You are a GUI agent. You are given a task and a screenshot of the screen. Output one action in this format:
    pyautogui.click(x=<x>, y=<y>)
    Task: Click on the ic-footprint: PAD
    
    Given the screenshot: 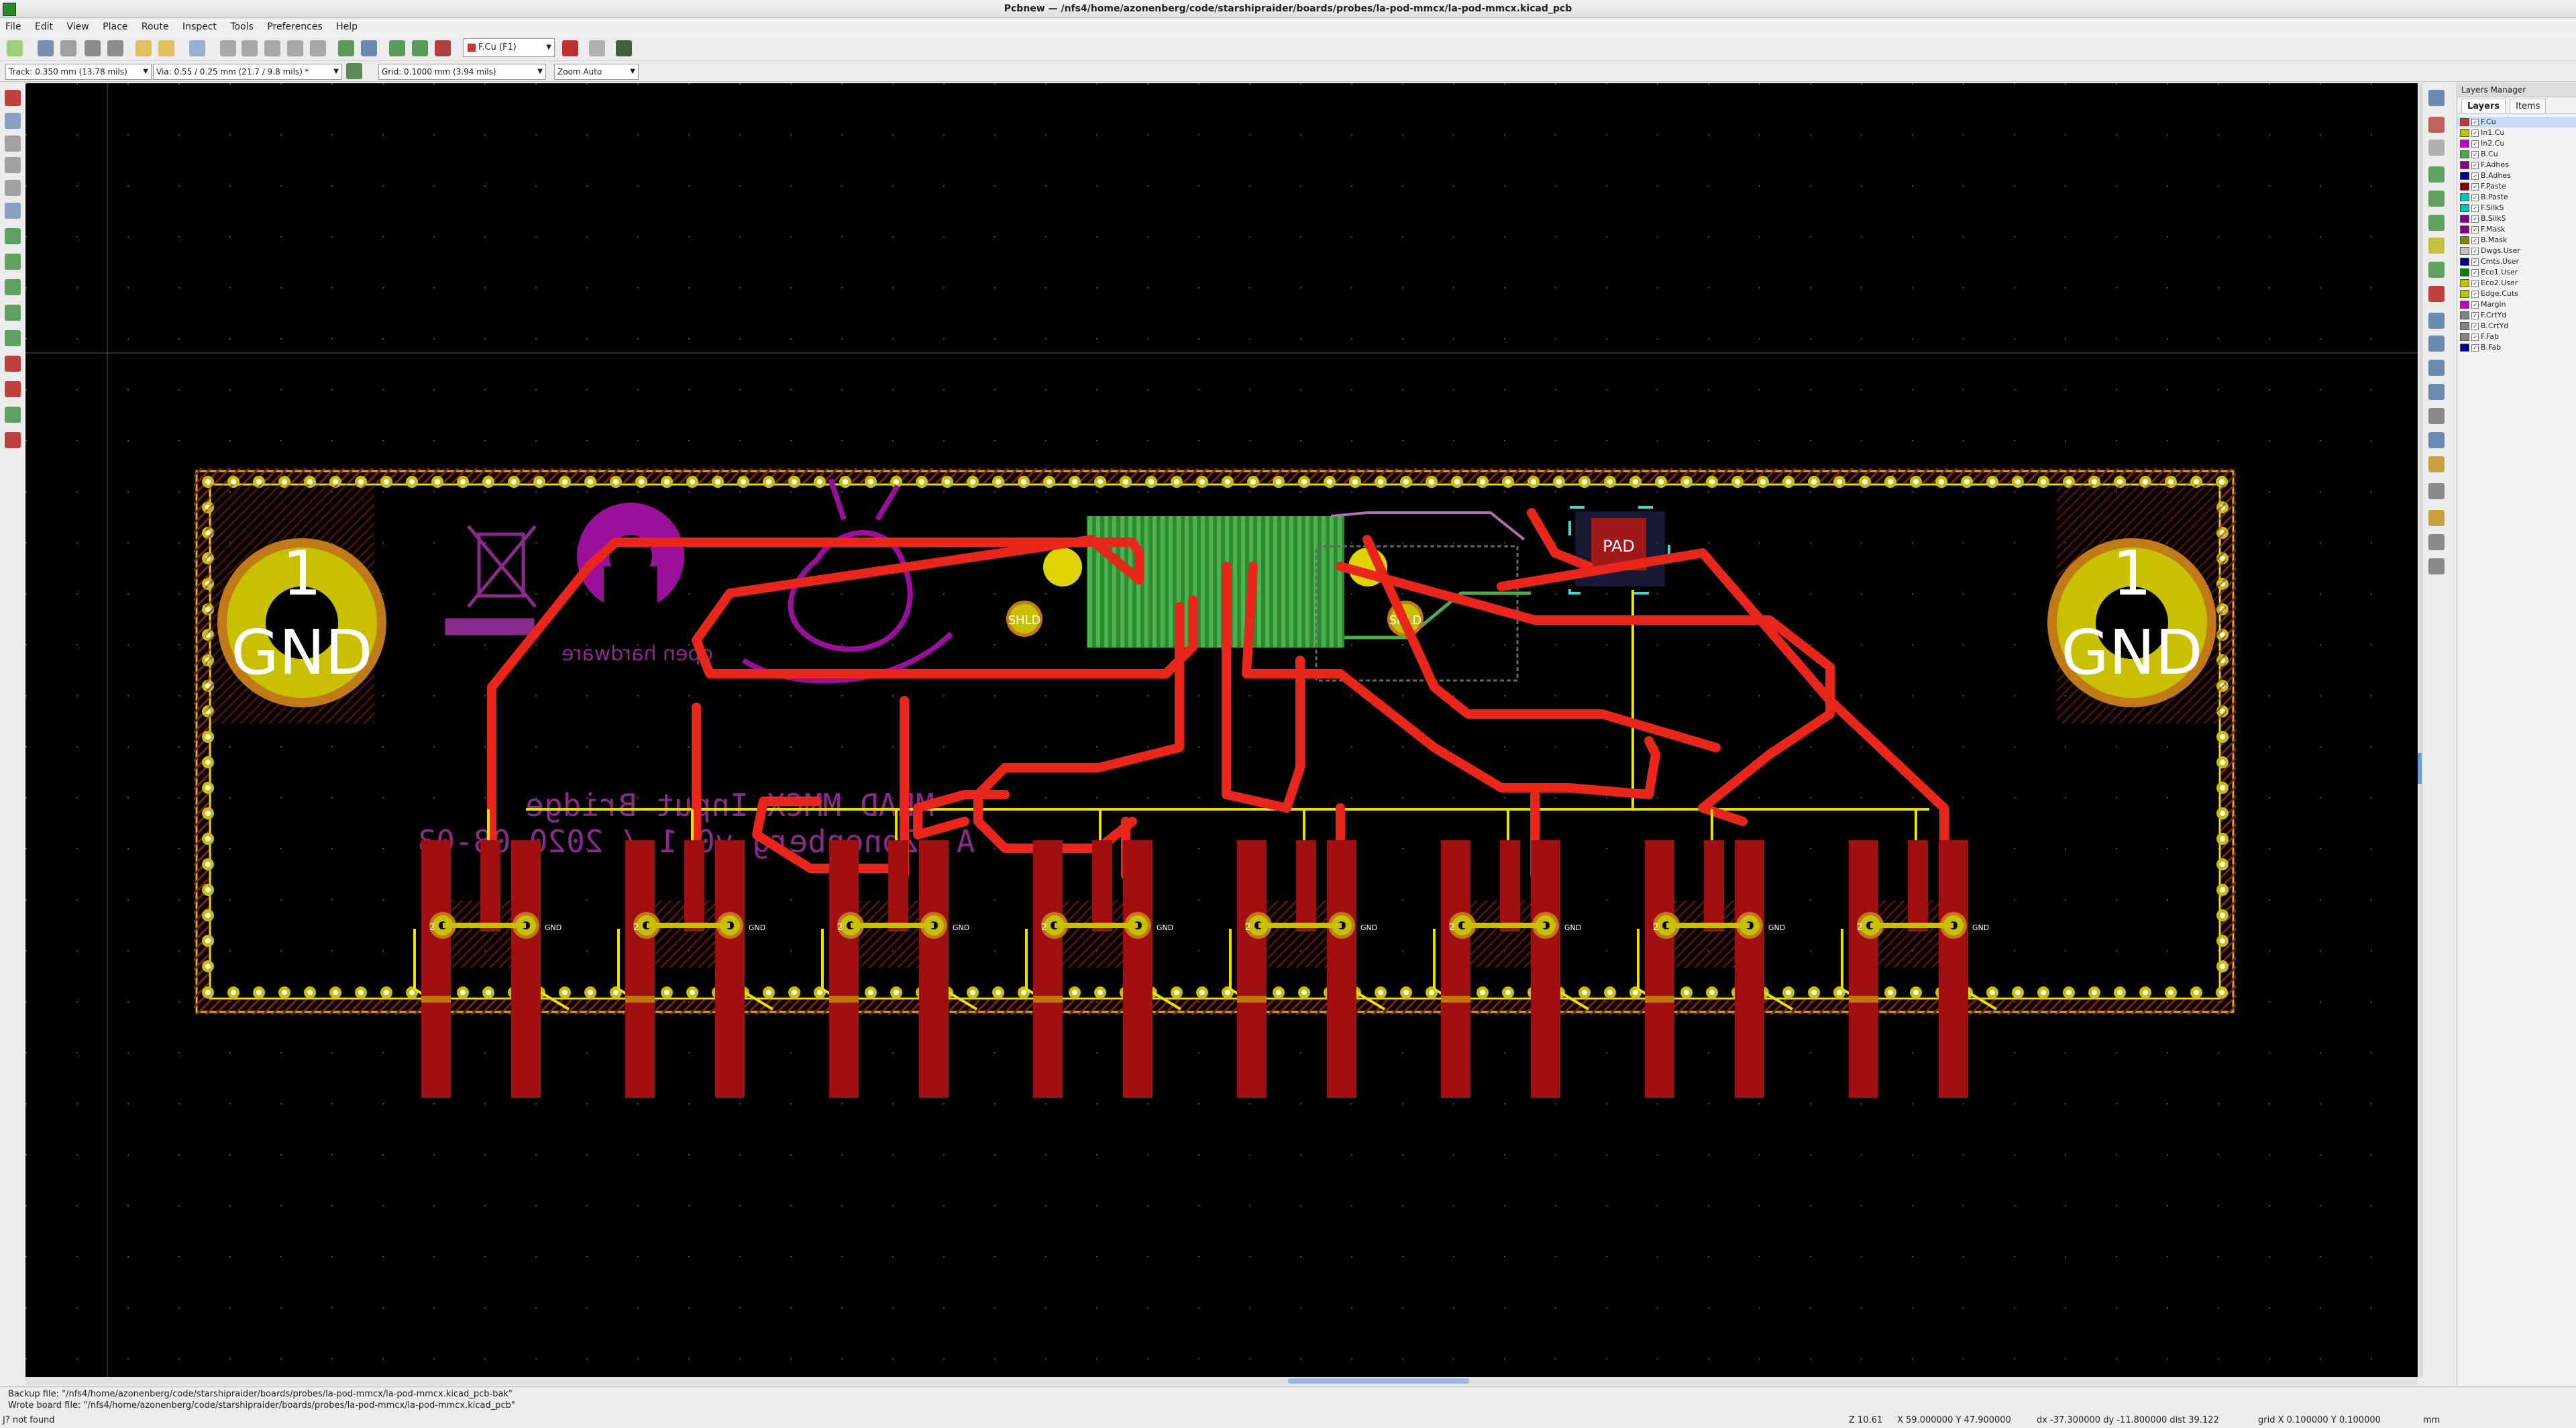 What is the action you would take?
    pyautogui.click(x=1619, y=550)
    